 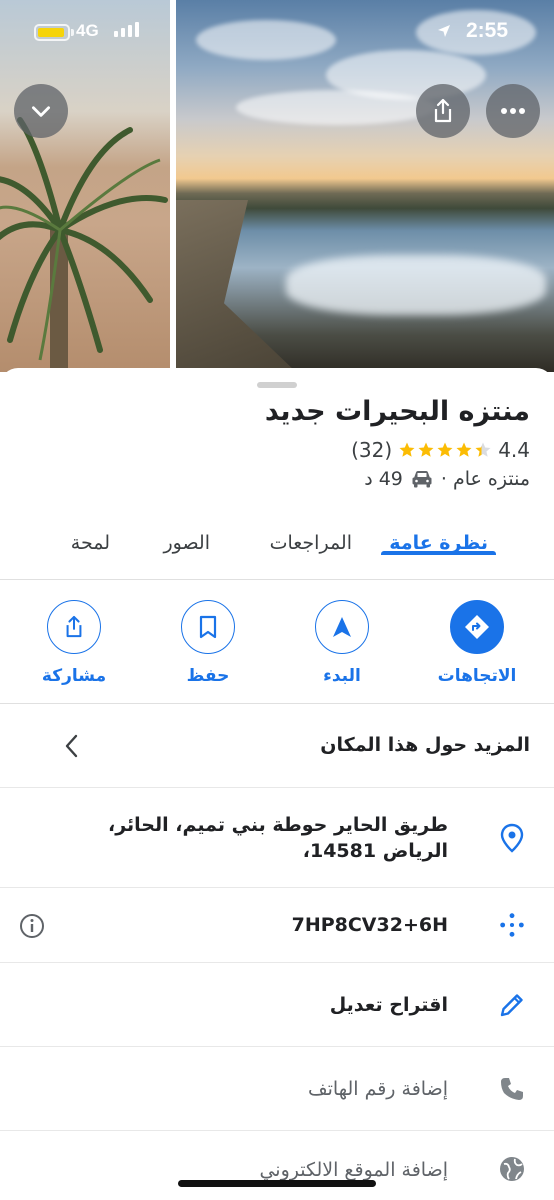 What do you see at coordinates (512, 1169) in the screenshot?
I see `globe-icon` at bounding box center [512, 1169].